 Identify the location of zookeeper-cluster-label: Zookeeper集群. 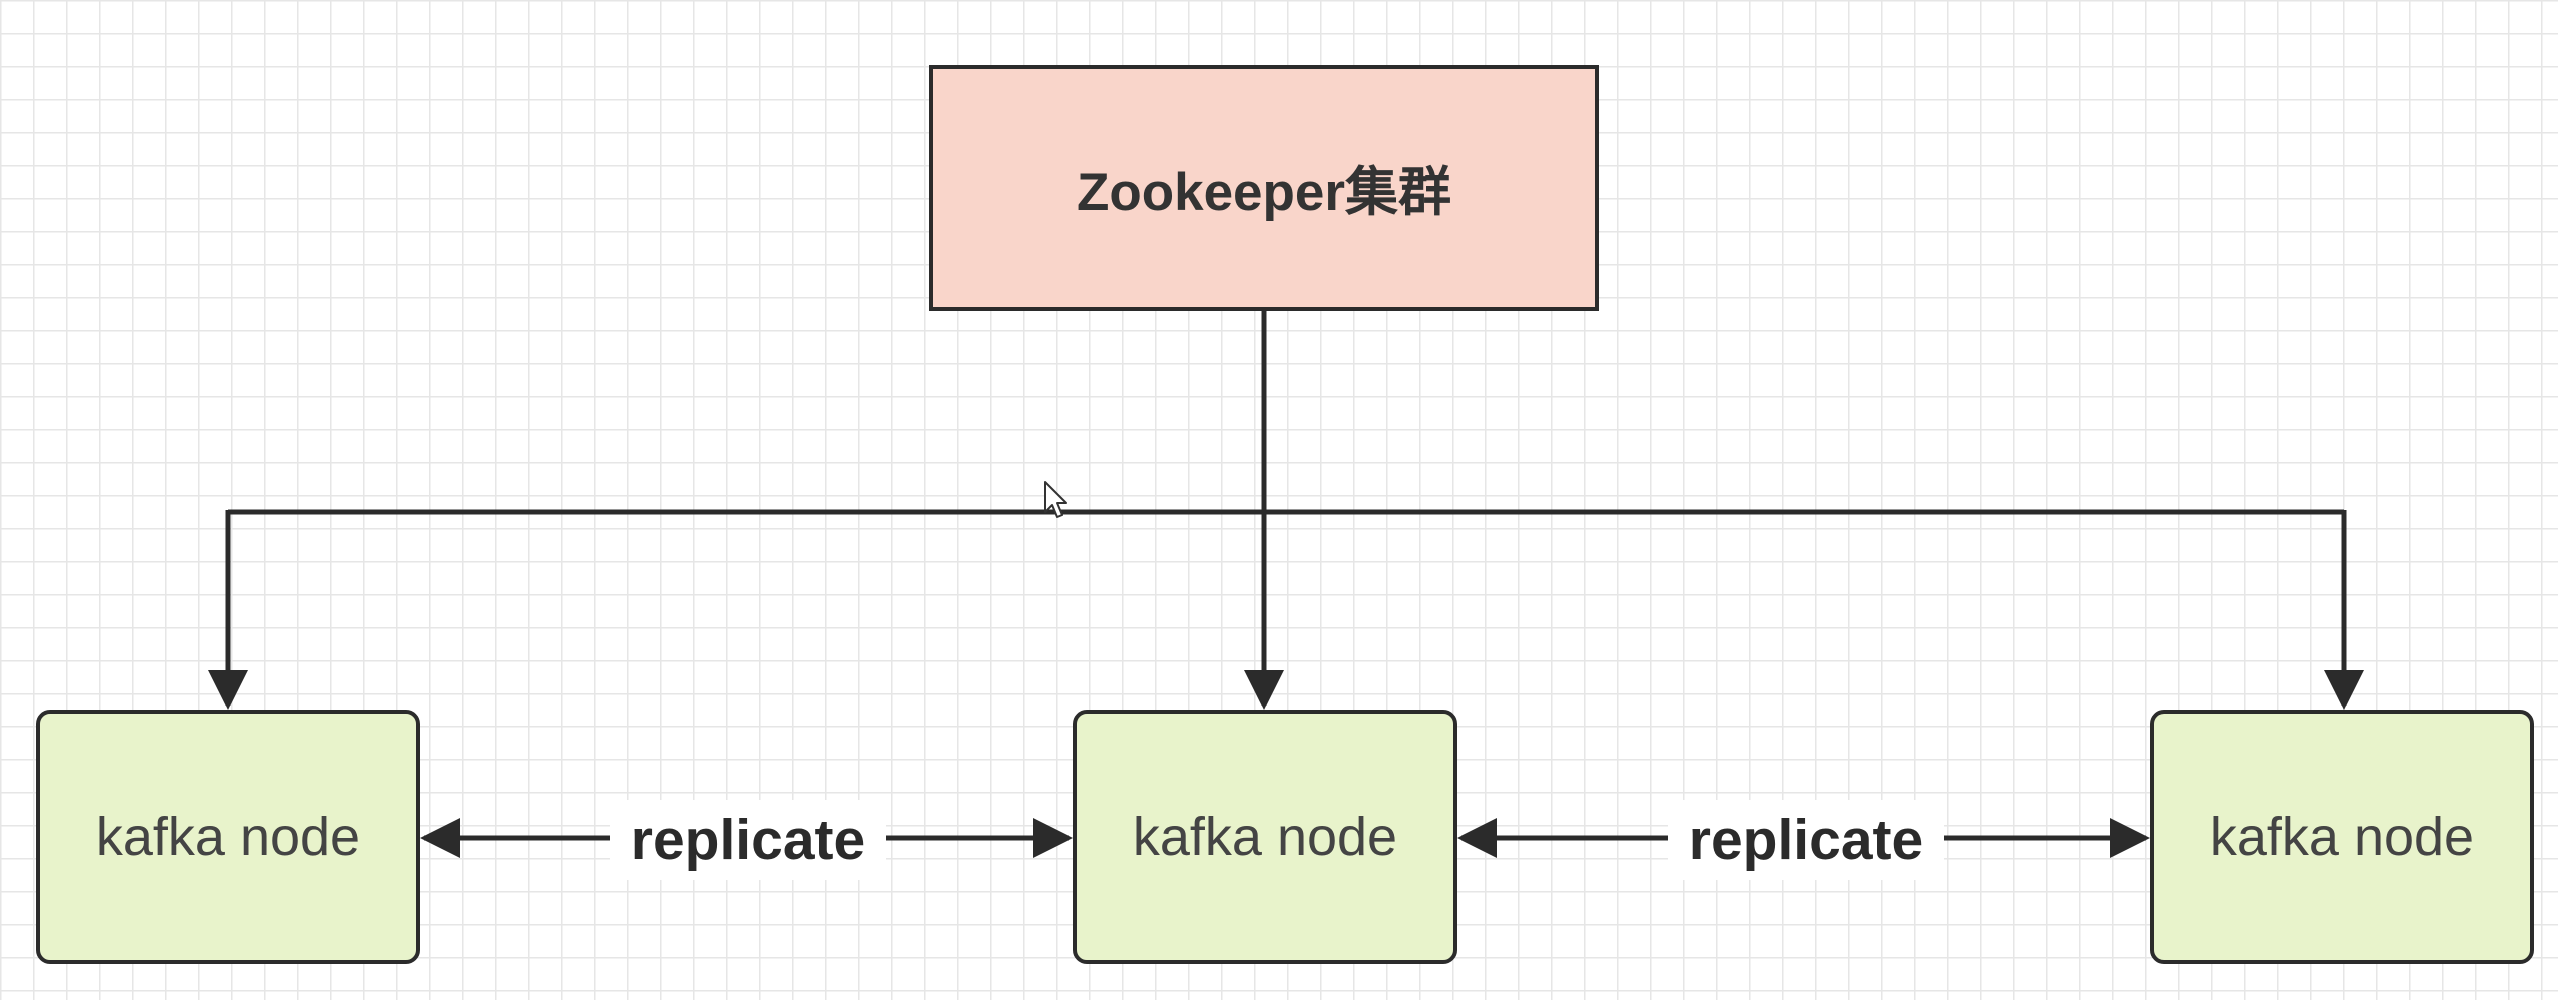
(1264, 192).